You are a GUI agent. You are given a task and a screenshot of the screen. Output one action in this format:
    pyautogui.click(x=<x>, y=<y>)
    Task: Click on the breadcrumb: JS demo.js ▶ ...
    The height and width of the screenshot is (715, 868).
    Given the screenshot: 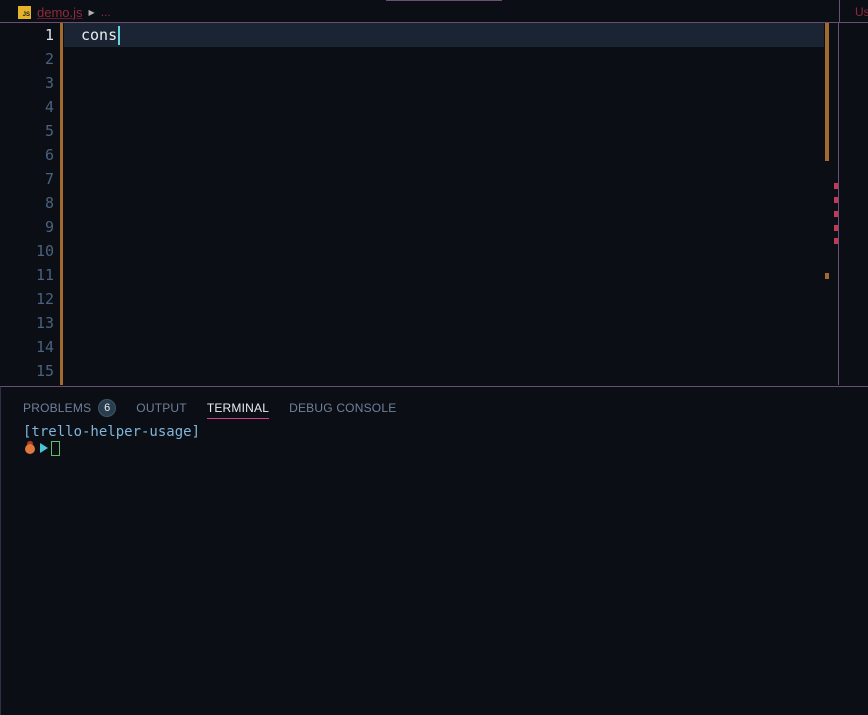 What is the action you would take?
    pyautogui.click(x=64, y=12)
    